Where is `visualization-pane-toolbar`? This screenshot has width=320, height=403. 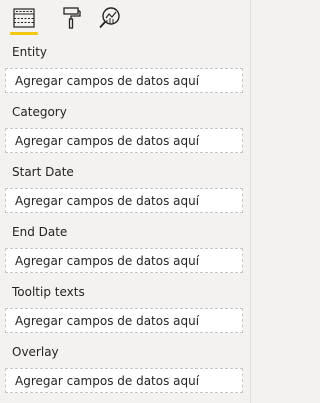
visualization-pane-toolbar is located at coordinates (125, 18).